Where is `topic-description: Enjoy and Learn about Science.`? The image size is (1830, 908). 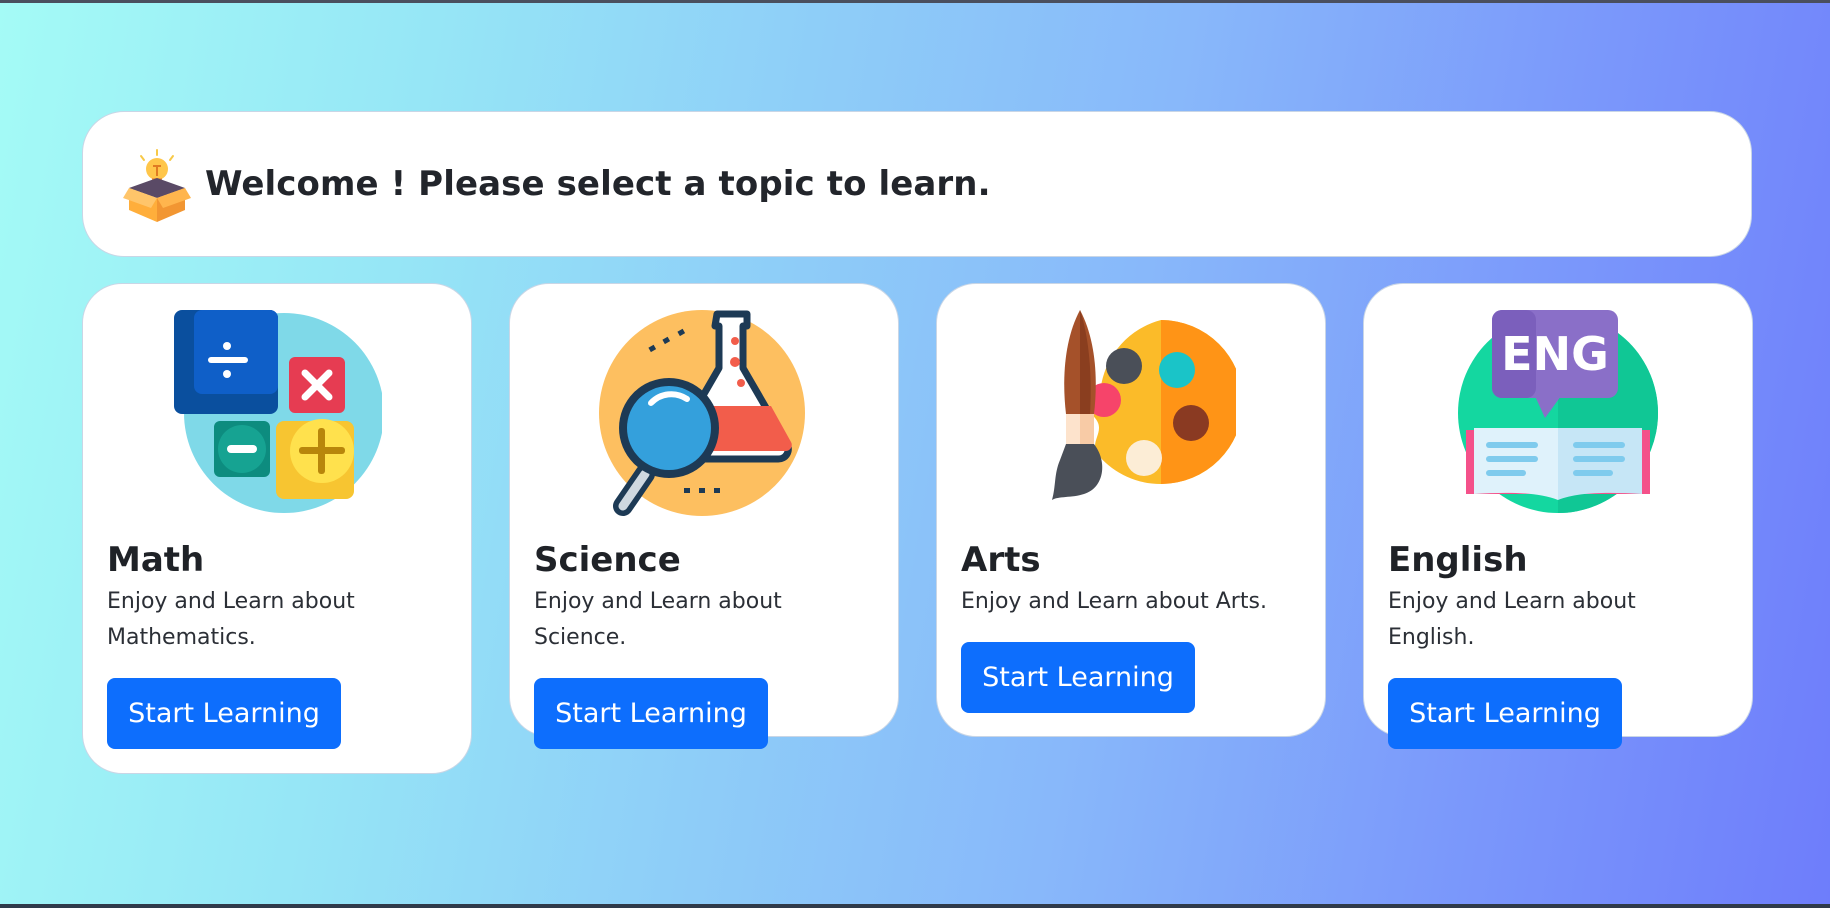 topic-description: Enjoy and Learn about Science. is located at coordinates (658, 619).